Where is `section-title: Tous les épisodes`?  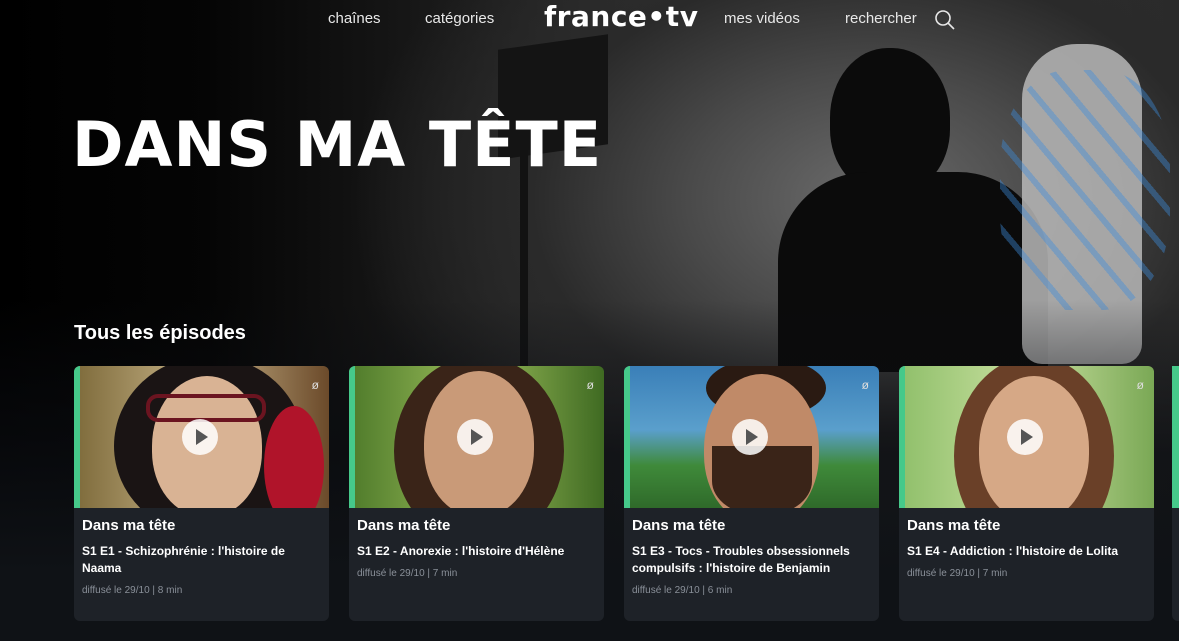 section-title: Tous les épisodes is located at coordinates (160, 333).